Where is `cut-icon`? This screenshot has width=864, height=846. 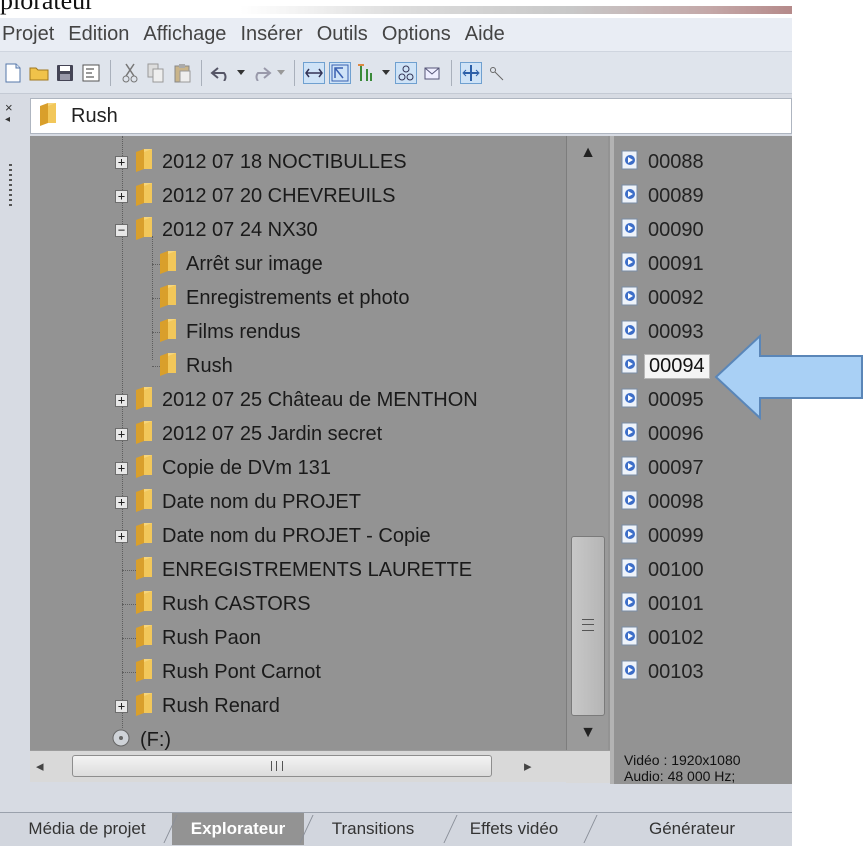
cut-icon is located at coordinates (130, 73).